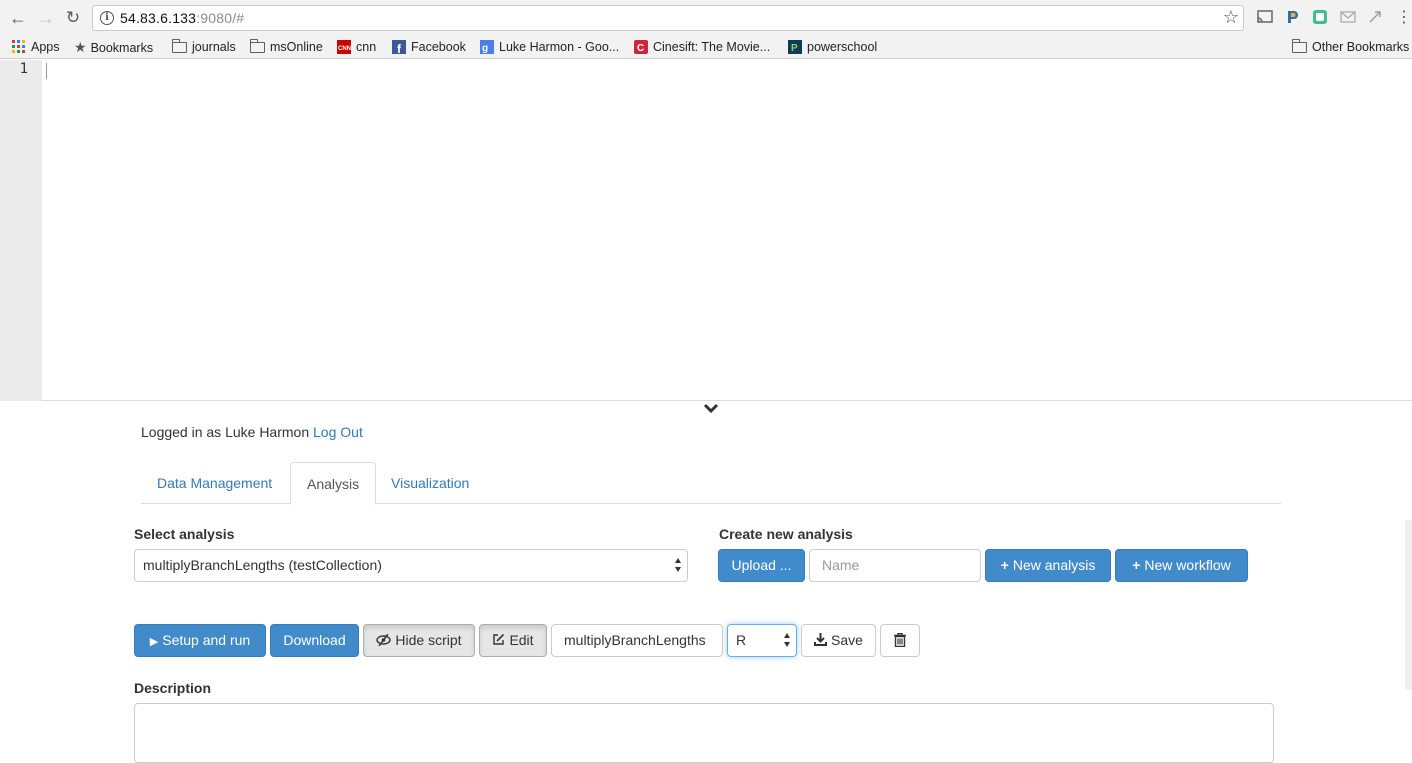 The width and height of the screenshot is (1412, 763). Describe the element at coordinates (895, 565) in the screenshot. I see `analysis-name-input: Name` at that location.